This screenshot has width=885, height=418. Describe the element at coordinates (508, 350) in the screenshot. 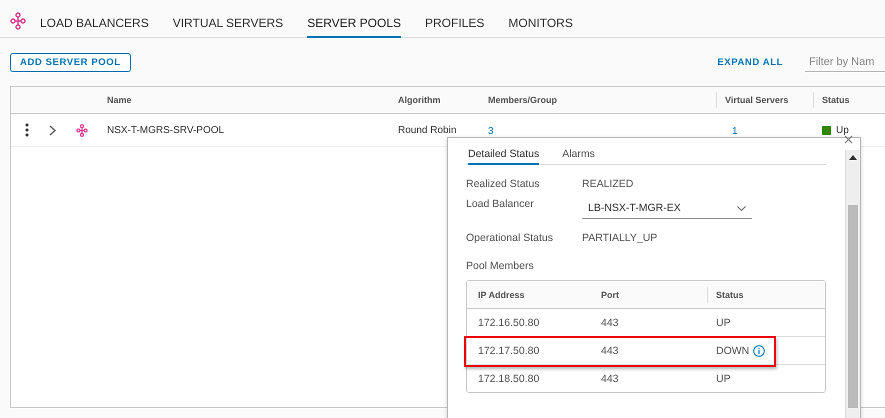

I see `table-cell-text: 172.17.50.80` at that location.